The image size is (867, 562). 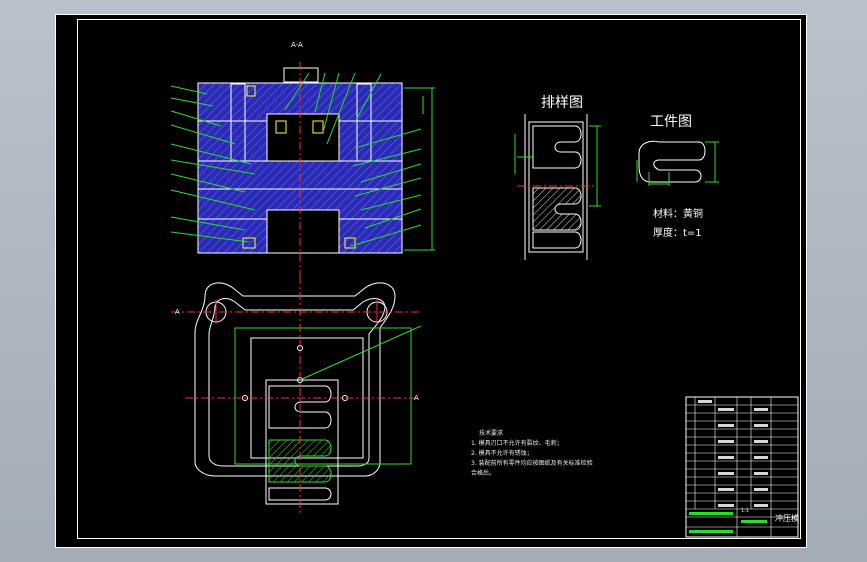 What do you see at coordinates (297, 45) in the screenshot?
I see `section-label: A-A` at bounding box center [297, 45].